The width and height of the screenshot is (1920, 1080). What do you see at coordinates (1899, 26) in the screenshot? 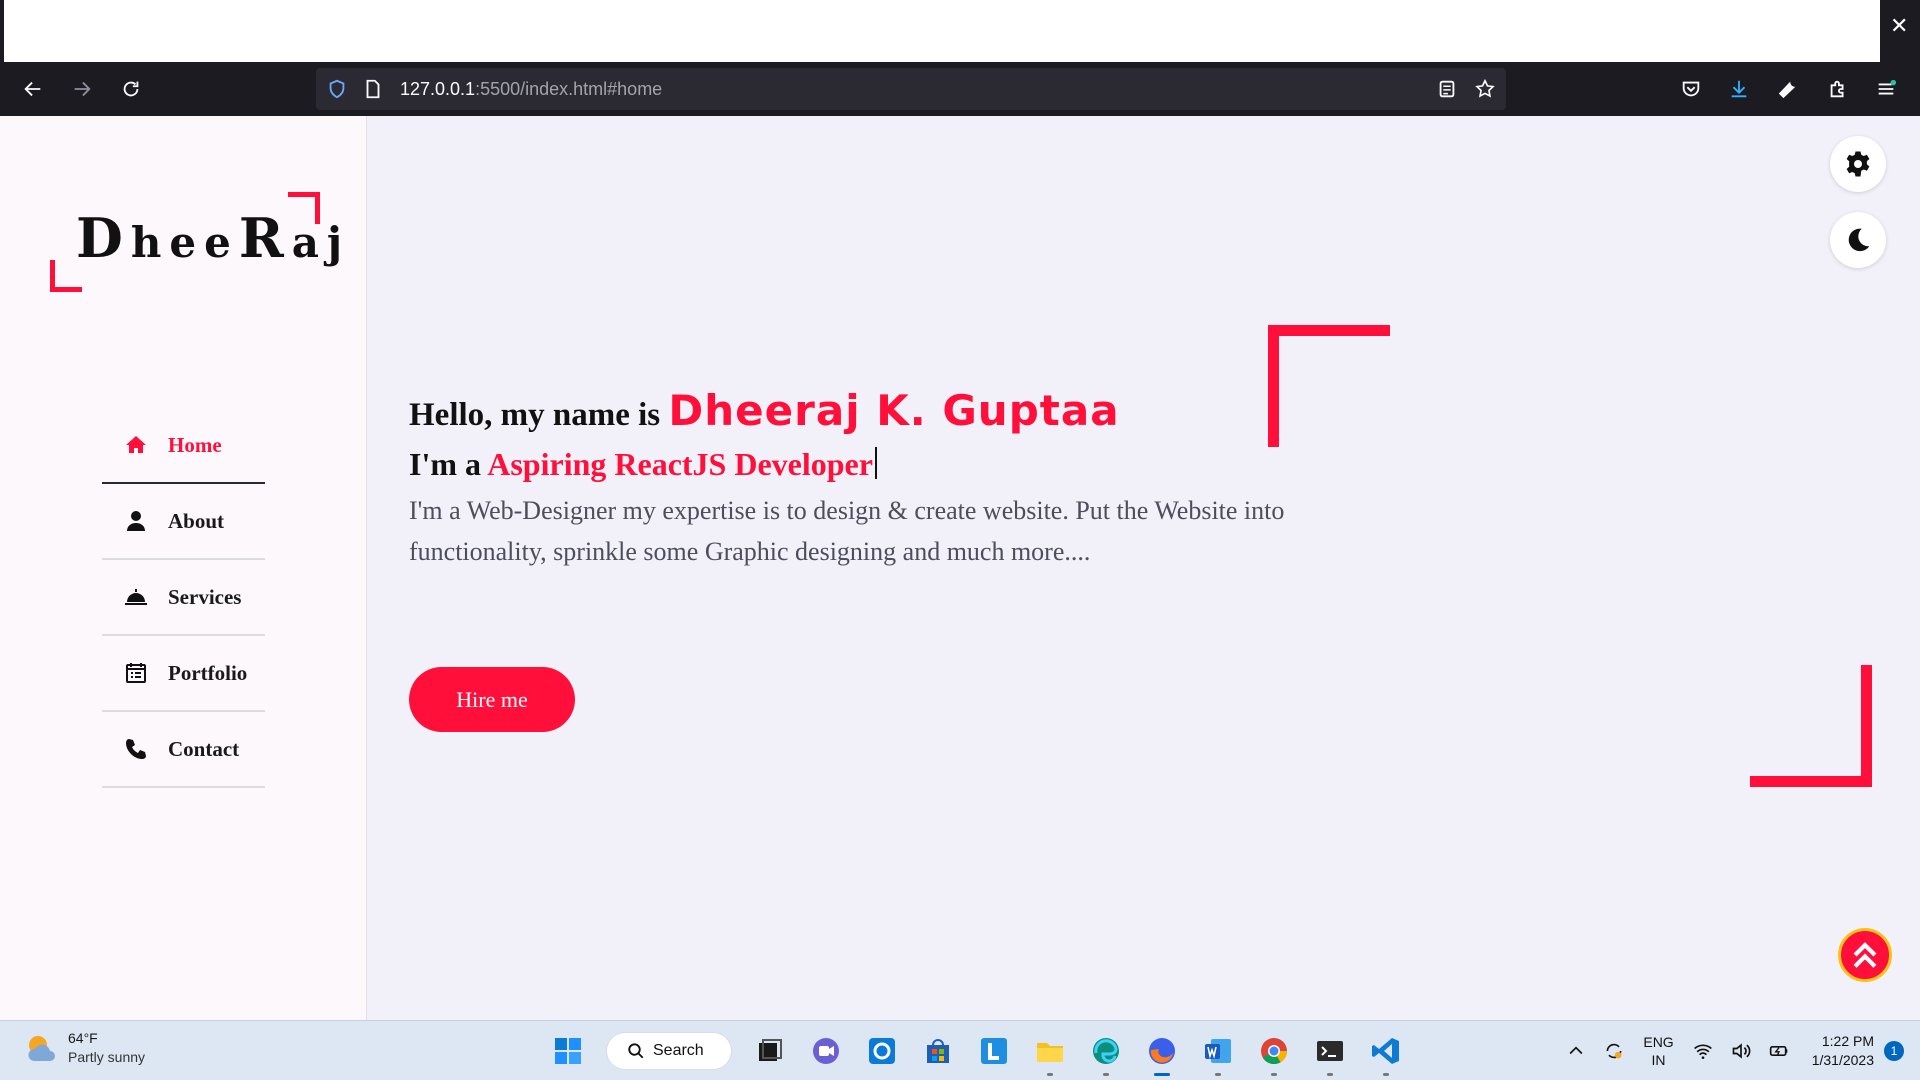
I see `close-window-icon: ✕` at bounding box center [1899, 26].